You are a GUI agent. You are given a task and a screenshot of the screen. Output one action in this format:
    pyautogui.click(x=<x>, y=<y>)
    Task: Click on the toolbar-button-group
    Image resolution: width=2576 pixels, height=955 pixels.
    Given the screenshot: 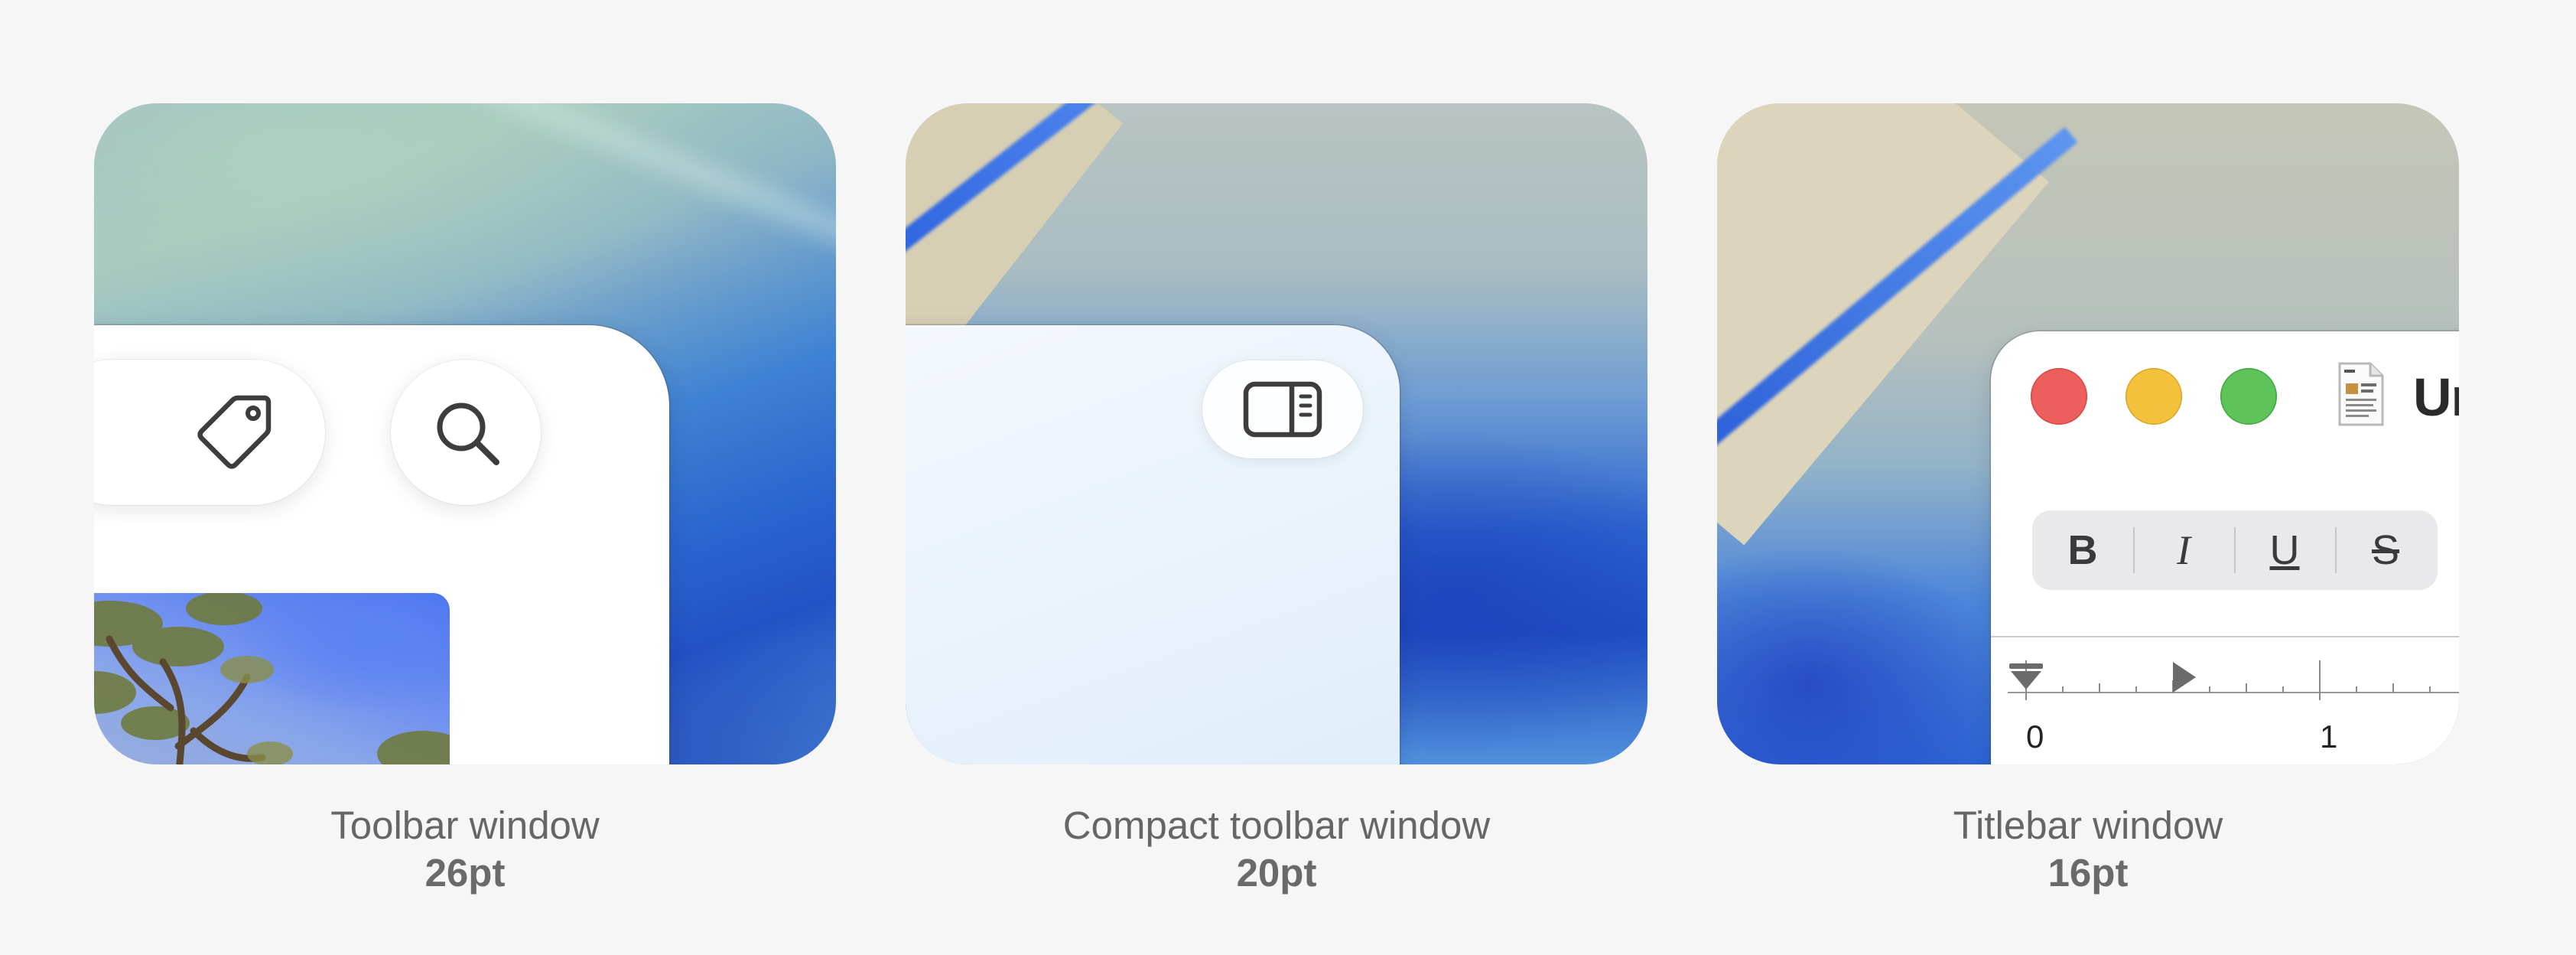 What is the action you would take?
    pyautogui.click(x=209, y=432)
    